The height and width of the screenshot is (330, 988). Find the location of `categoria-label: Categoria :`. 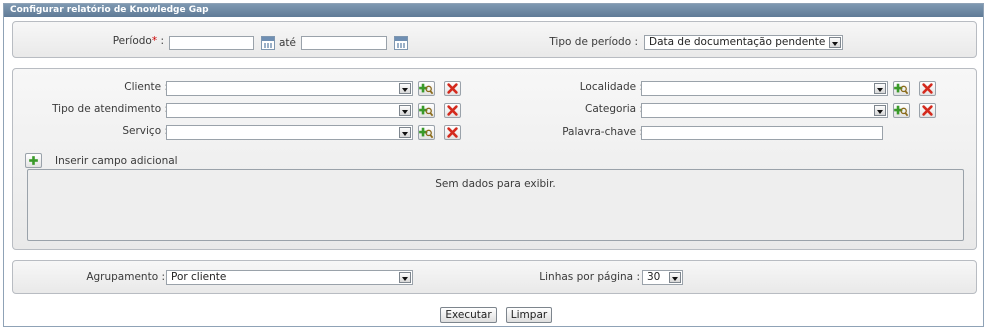

categoria-label: Categoria : is located at coordinates (614, 109).